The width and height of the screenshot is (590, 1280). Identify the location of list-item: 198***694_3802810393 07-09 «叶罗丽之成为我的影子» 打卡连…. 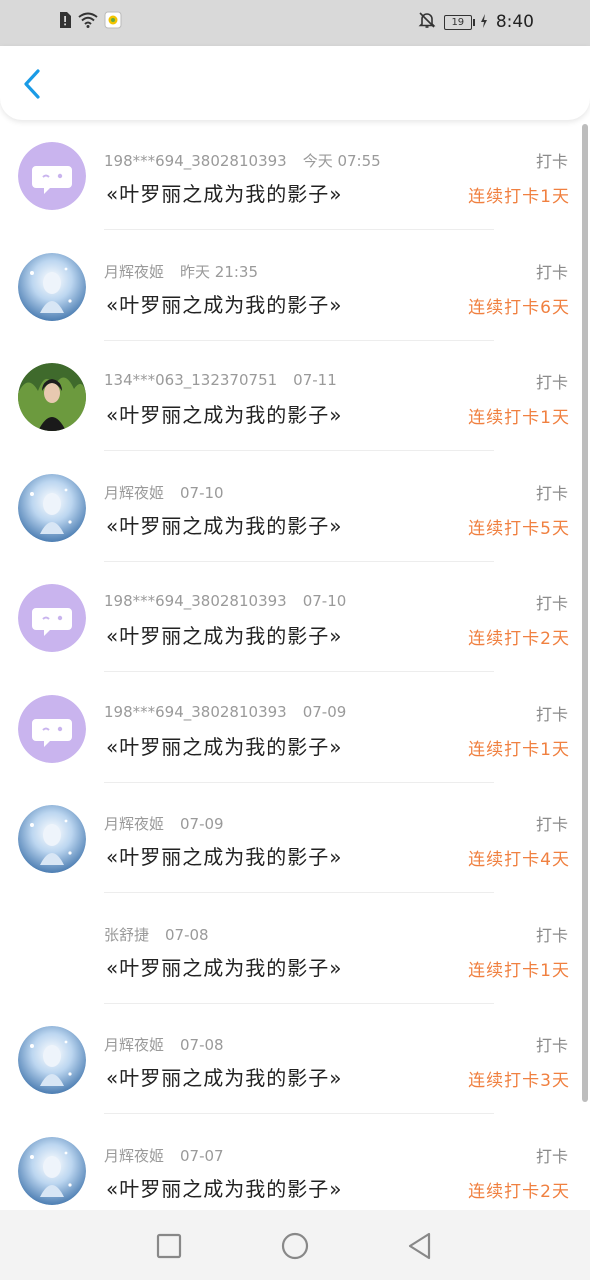
(295, 728).